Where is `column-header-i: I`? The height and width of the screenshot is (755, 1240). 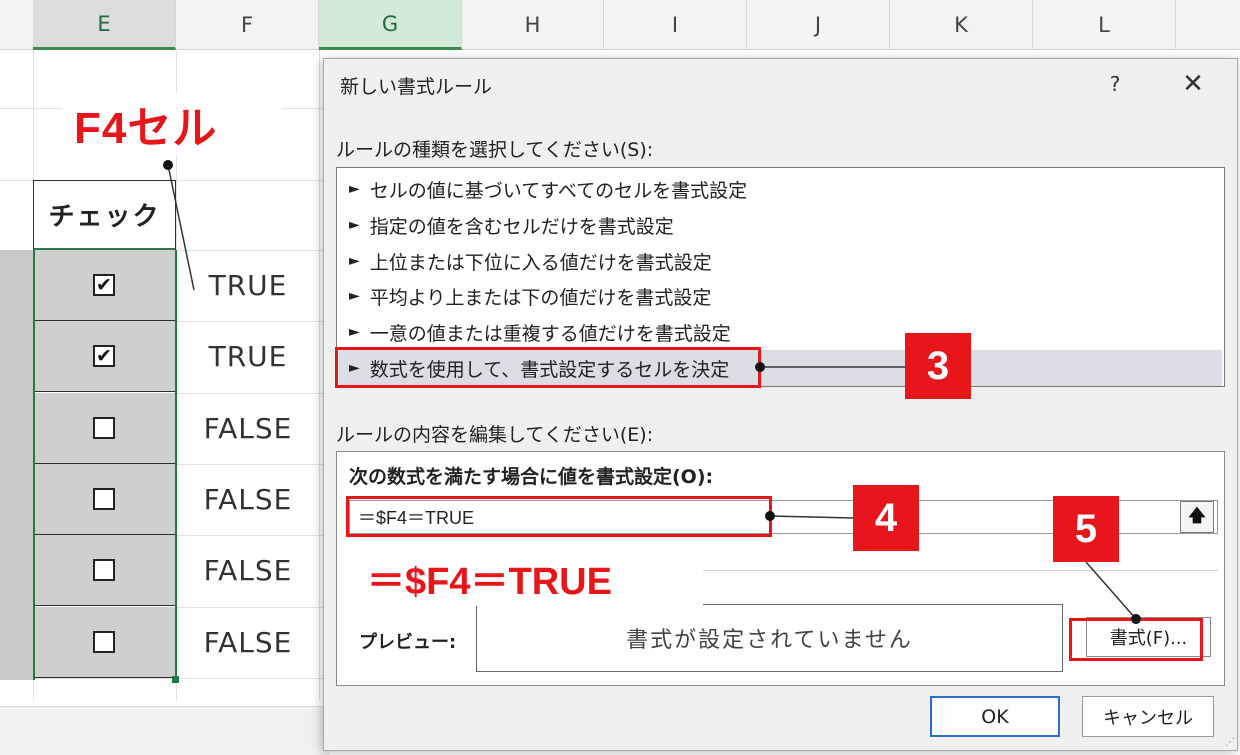 column-header-i: I is located at coordinates (675, 25).